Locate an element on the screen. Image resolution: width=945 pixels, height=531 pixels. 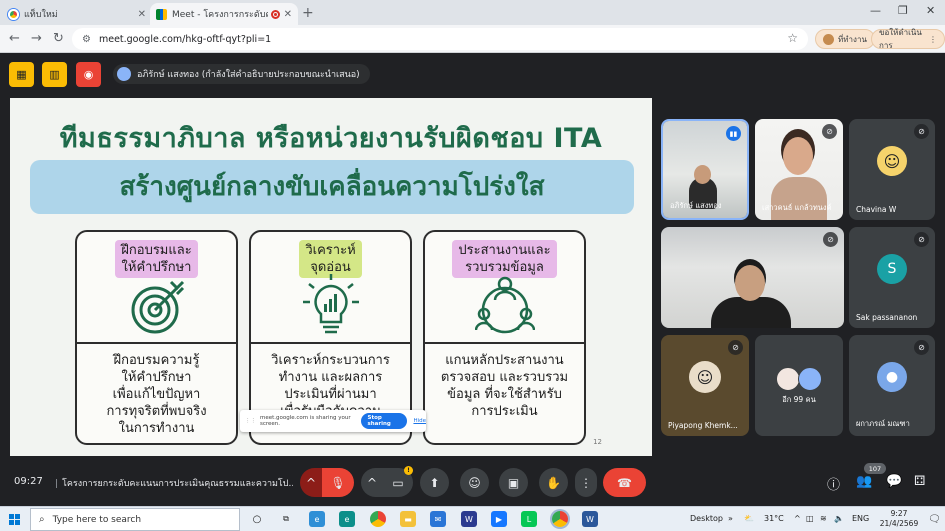
recording-icon is located at coordinates (275, 14).